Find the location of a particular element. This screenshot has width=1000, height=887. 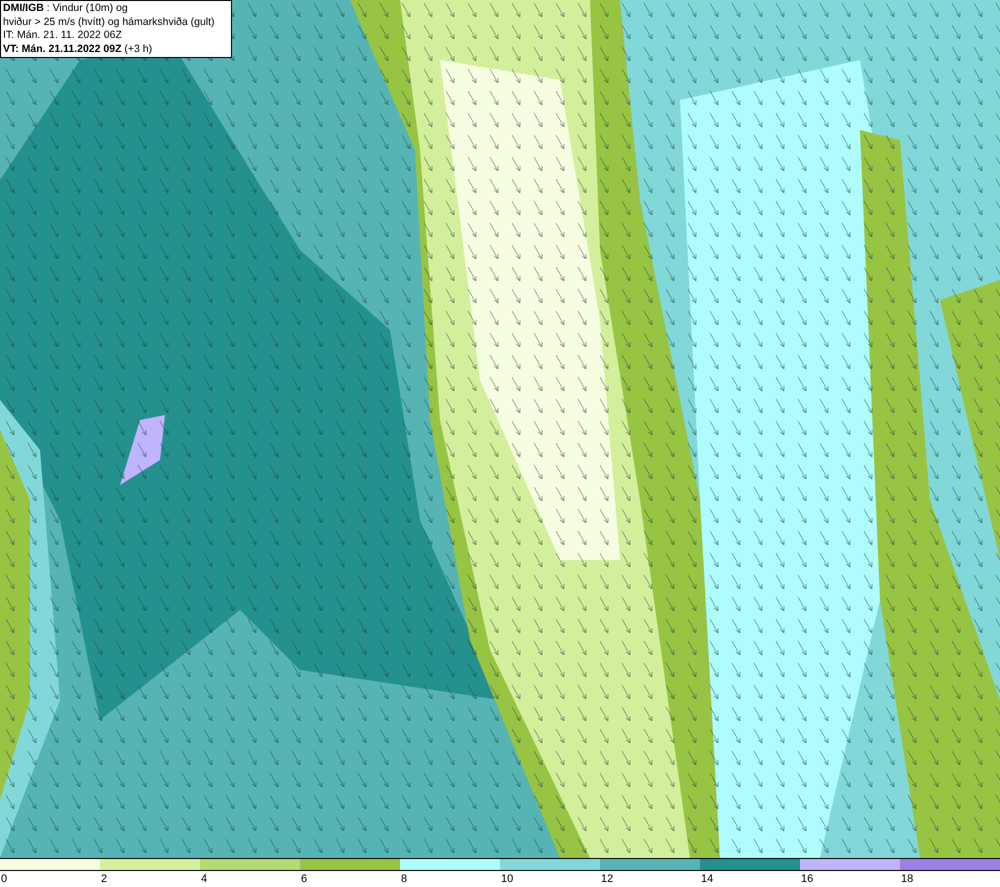

info-line: hviður > 25 m/s (hvítt) og hámarkshviða (gult) is located at coordinates (109, 22).